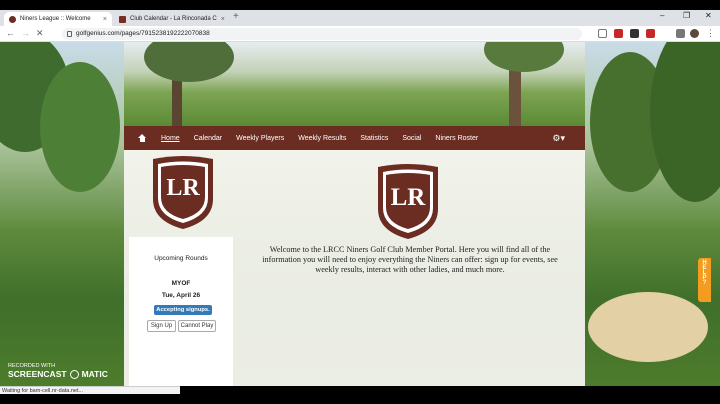 The image size is (720, 404). What do you see at coordinates (354, 84) in the screenshot?
I see `course-banner-image` at bounding box center [354, 84].